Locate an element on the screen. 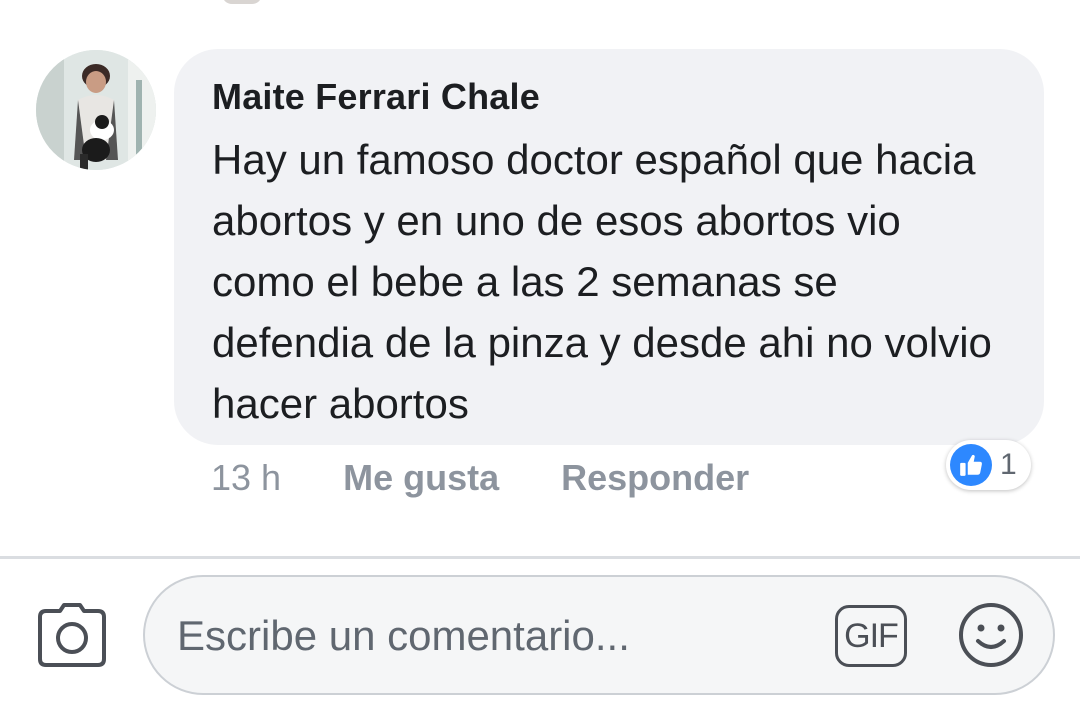 This screenshot has width=1080, height=714. reaction-count: 1 is located at coordinates (1008, 464).